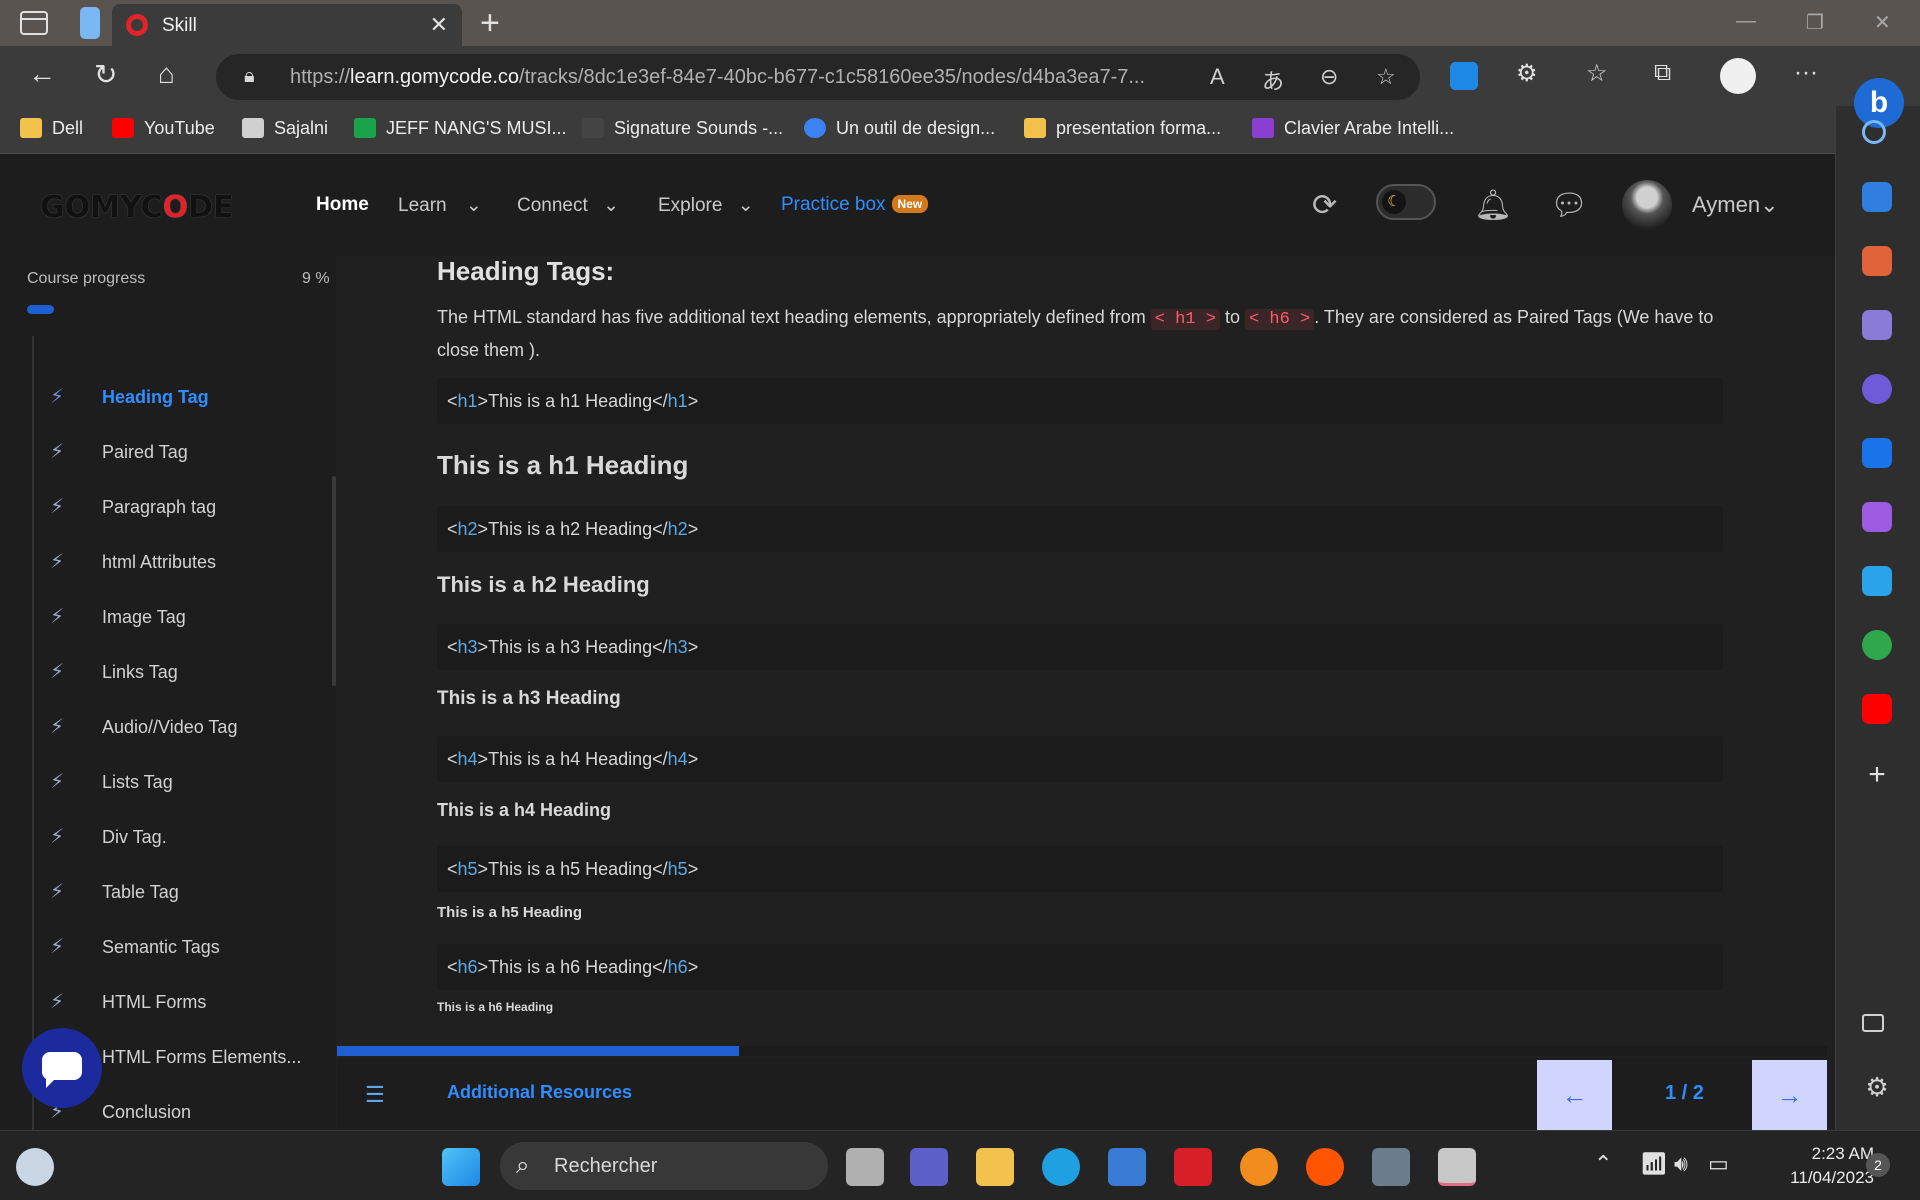  I want to click on extension-icon, so click(1464, 76).